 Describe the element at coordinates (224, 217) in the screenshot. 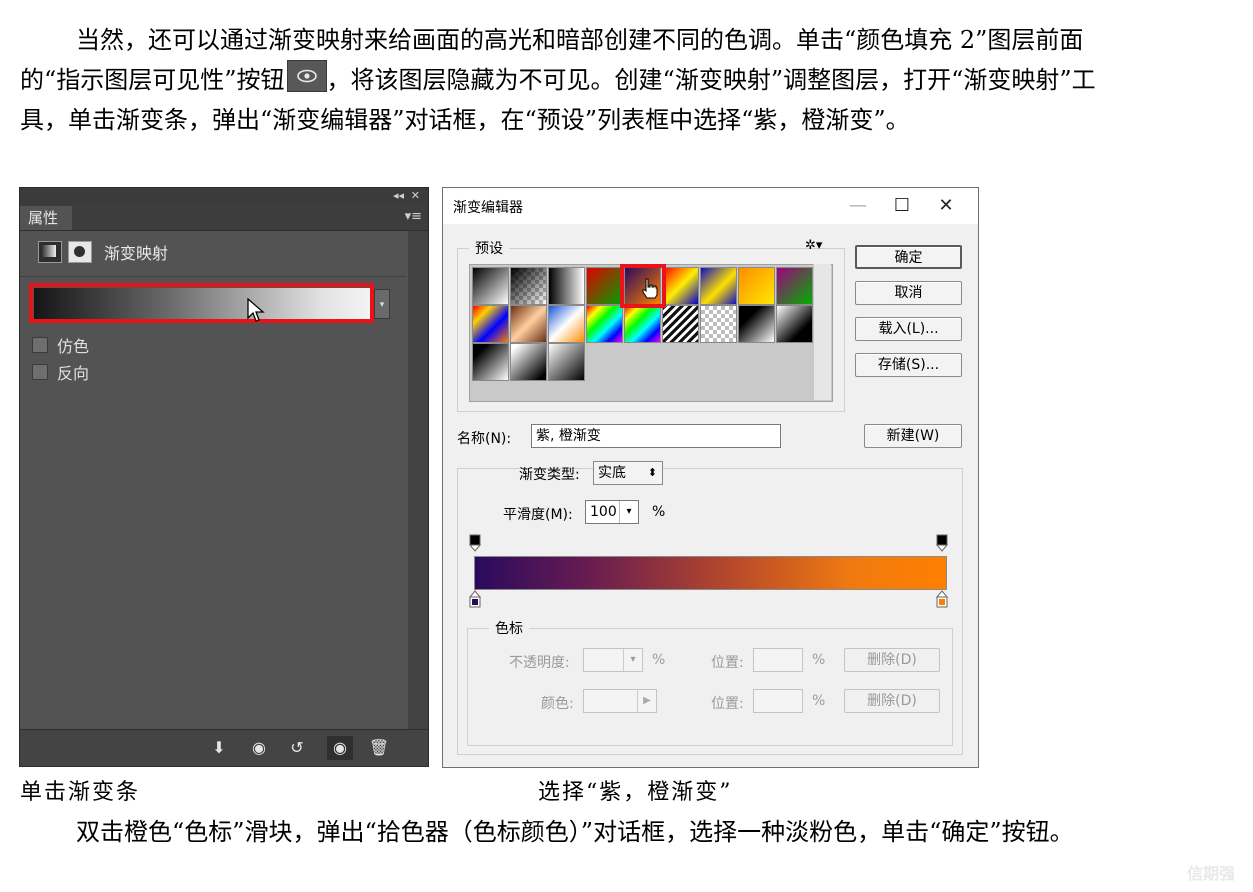

I see `panel-tab-bar: 属性 ▾≡` at that location.